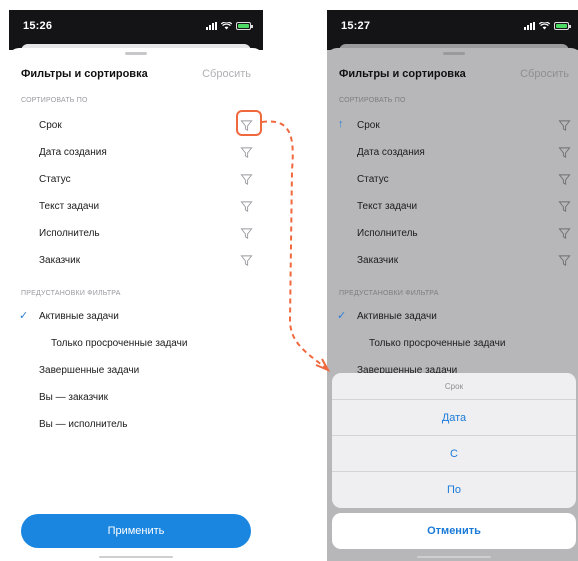 This screenshot has width=578, height=561. Describe the element at coordinates (74, 397) in the screenshot. I see `preset-row-label: Вы — заказчик` at that location.